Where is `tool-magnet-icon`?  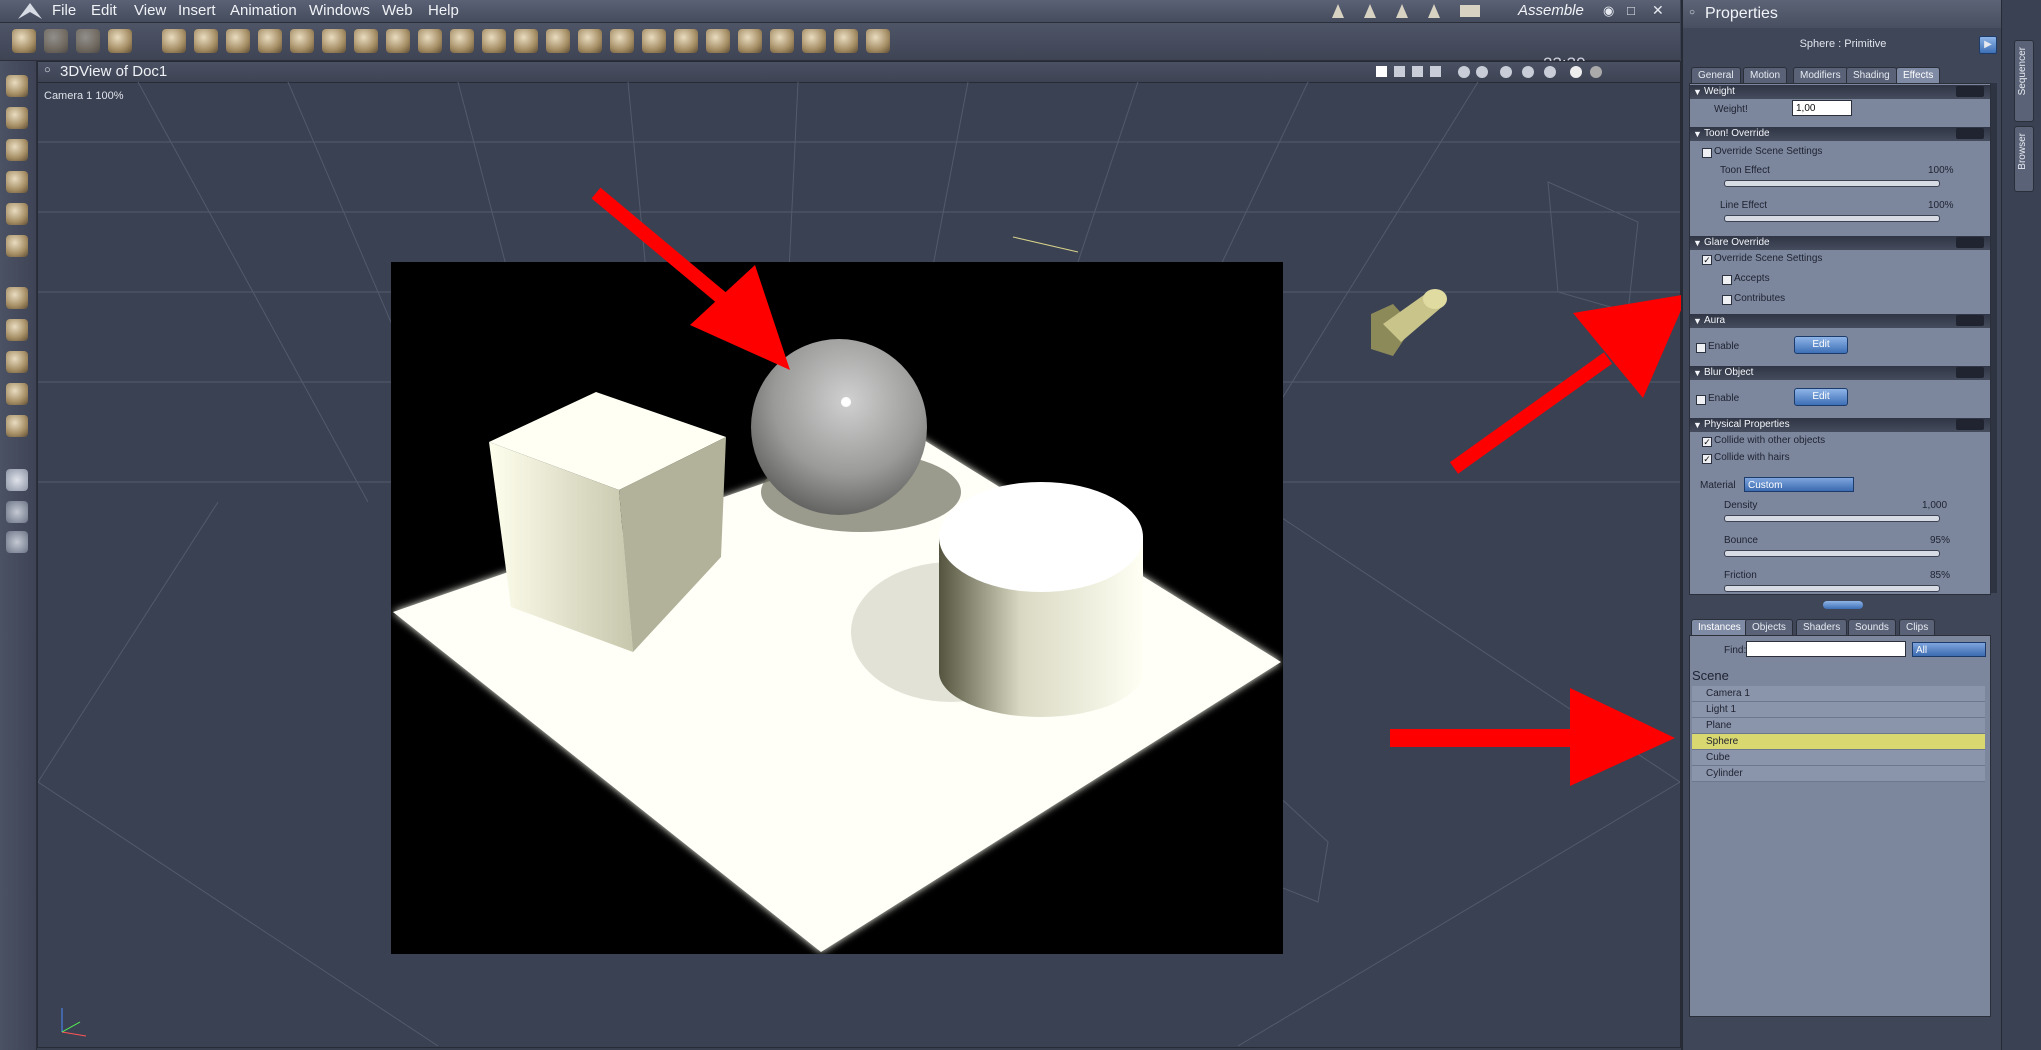
tool-magnet-icon is located at coordinates (88, 41).